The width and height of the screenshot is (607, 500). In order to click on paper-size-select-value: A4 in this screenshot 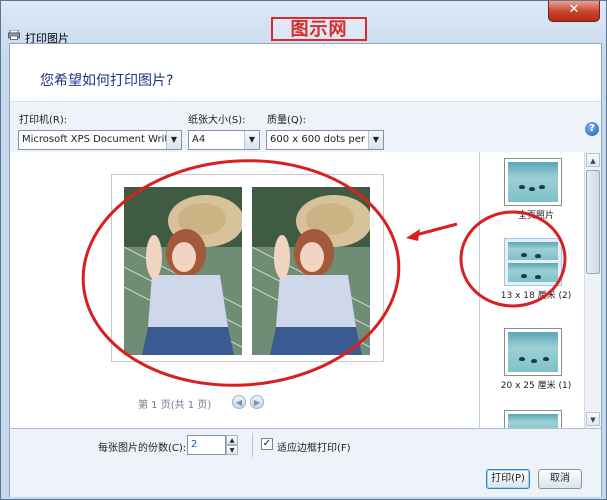, I will do `click(199, 139)`.